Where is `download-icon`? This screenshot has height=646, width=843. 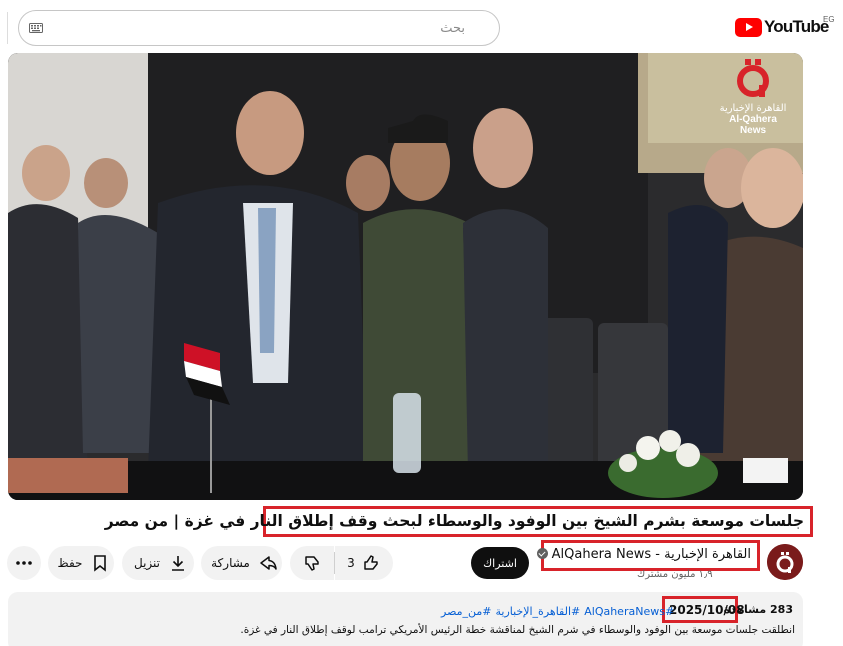
download-icon is located at coordinates (178, 563).